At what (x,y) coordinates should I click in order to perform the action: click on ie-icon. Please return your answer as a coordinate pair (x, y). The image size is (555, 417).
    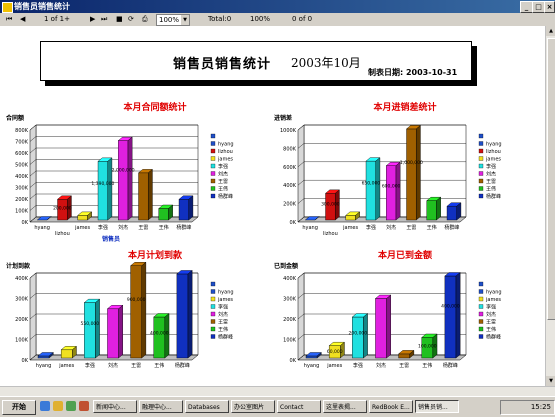
    Looking at the image, I should click on (45, 406).